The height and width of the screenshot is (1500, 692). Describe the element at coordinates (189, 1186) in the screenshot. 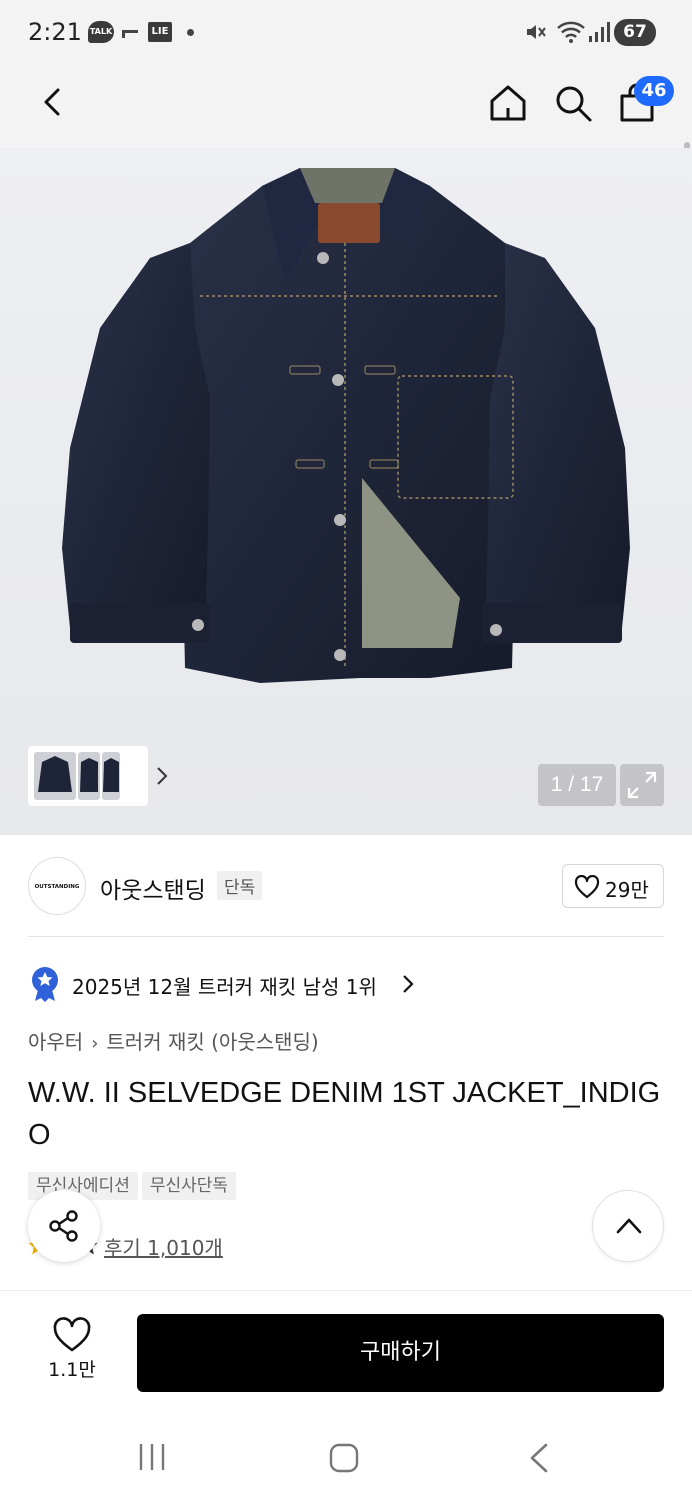

I see `tag-musinsa-exclusive: 무신사단독` at that location.